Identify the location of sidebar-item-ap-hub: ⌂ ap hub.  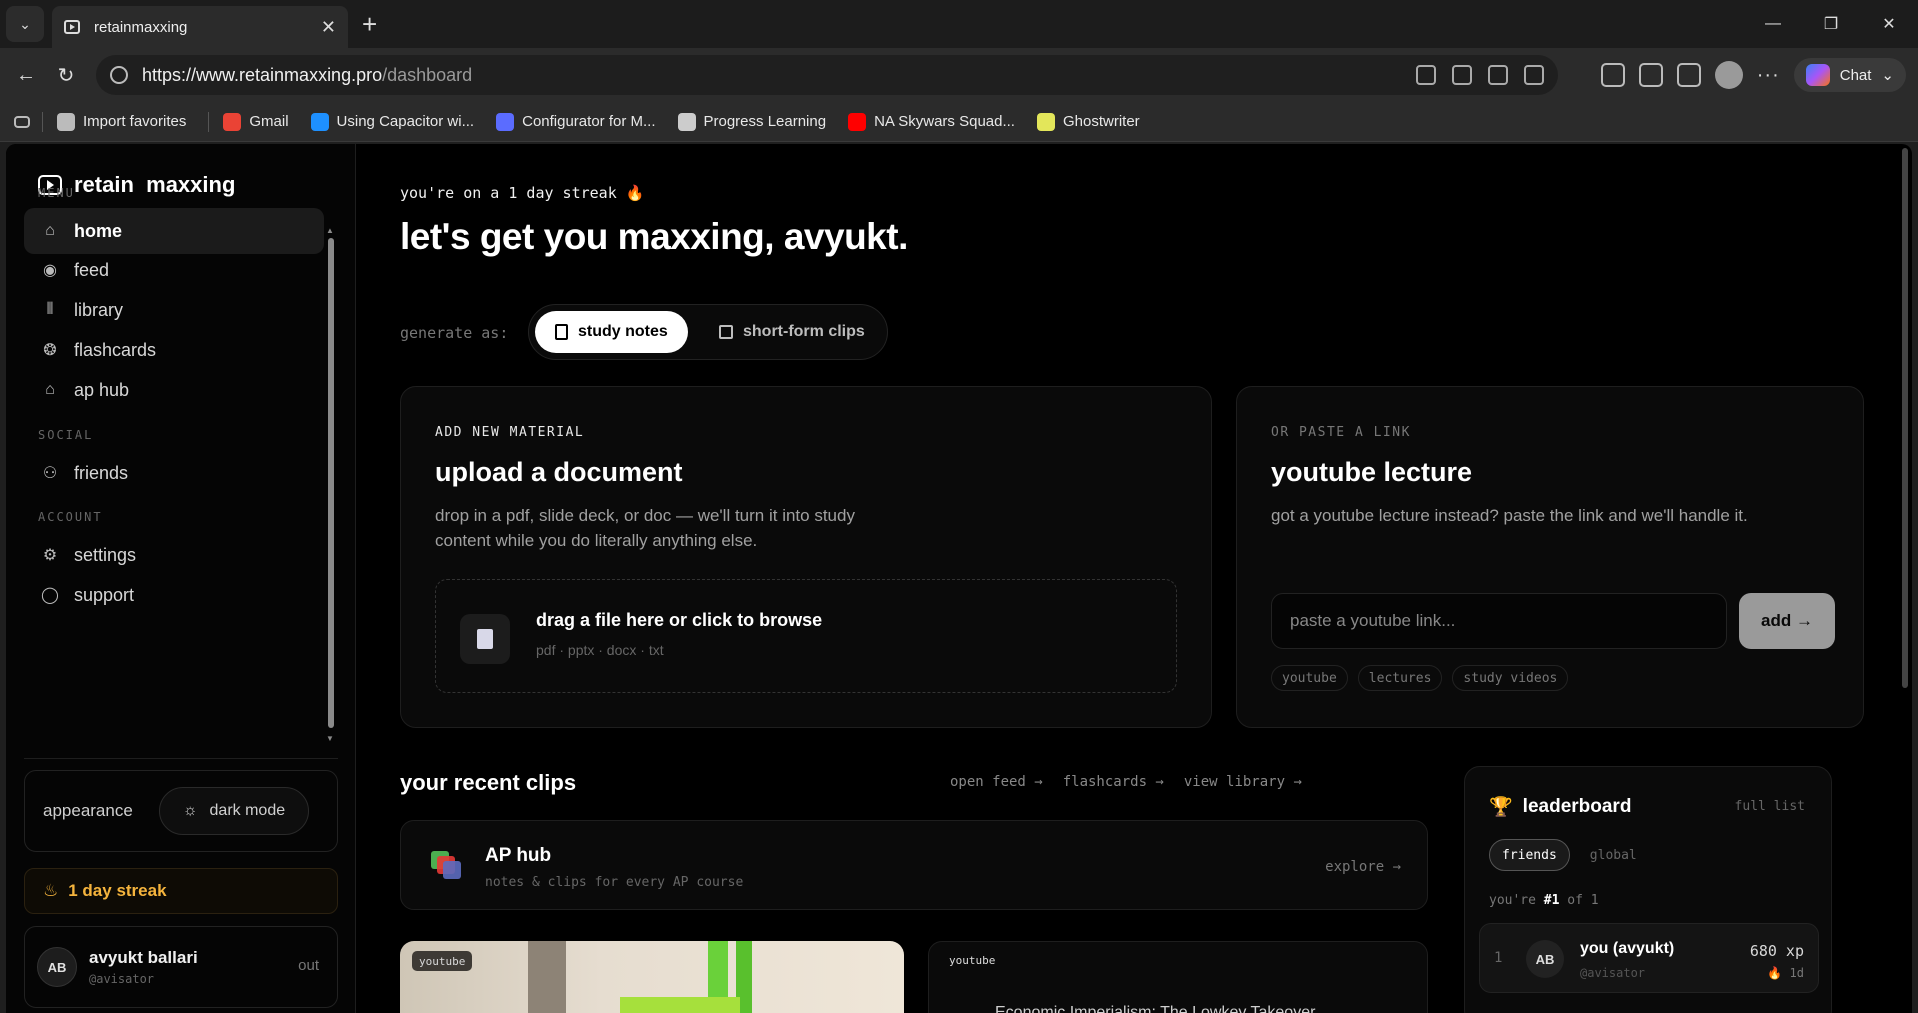
(174, 390).